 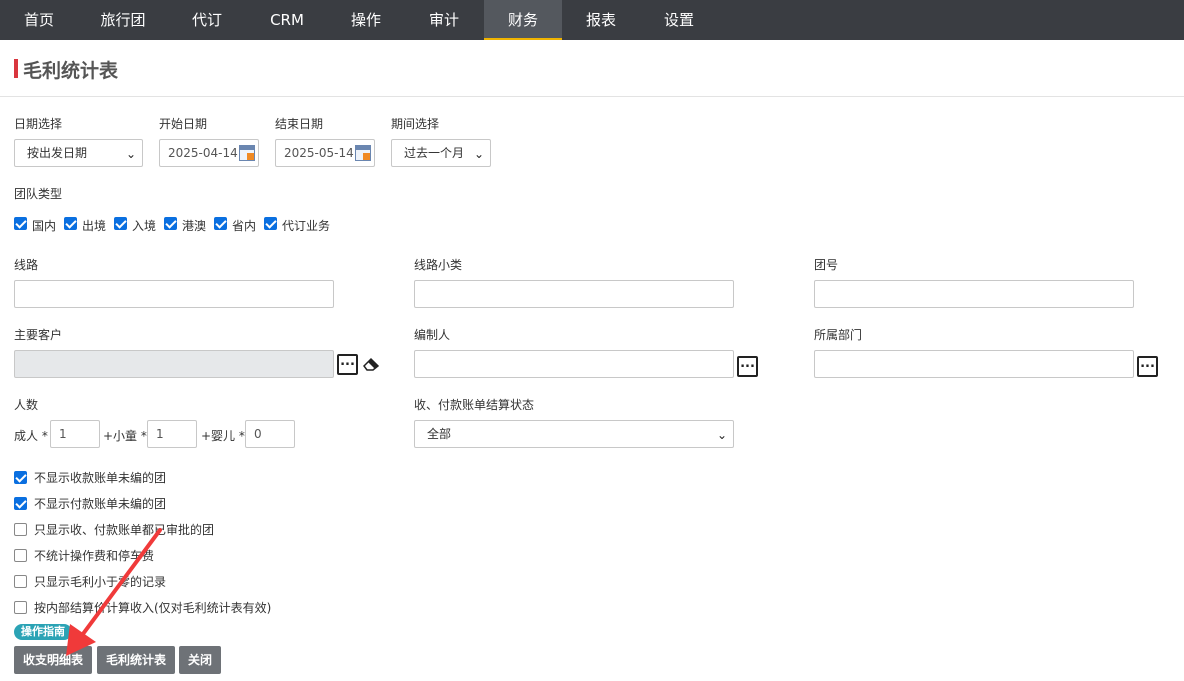 What do you see at coordinates (574, 364) in the screenshot?
I see `editor-input` at bounding box center [574, 364].